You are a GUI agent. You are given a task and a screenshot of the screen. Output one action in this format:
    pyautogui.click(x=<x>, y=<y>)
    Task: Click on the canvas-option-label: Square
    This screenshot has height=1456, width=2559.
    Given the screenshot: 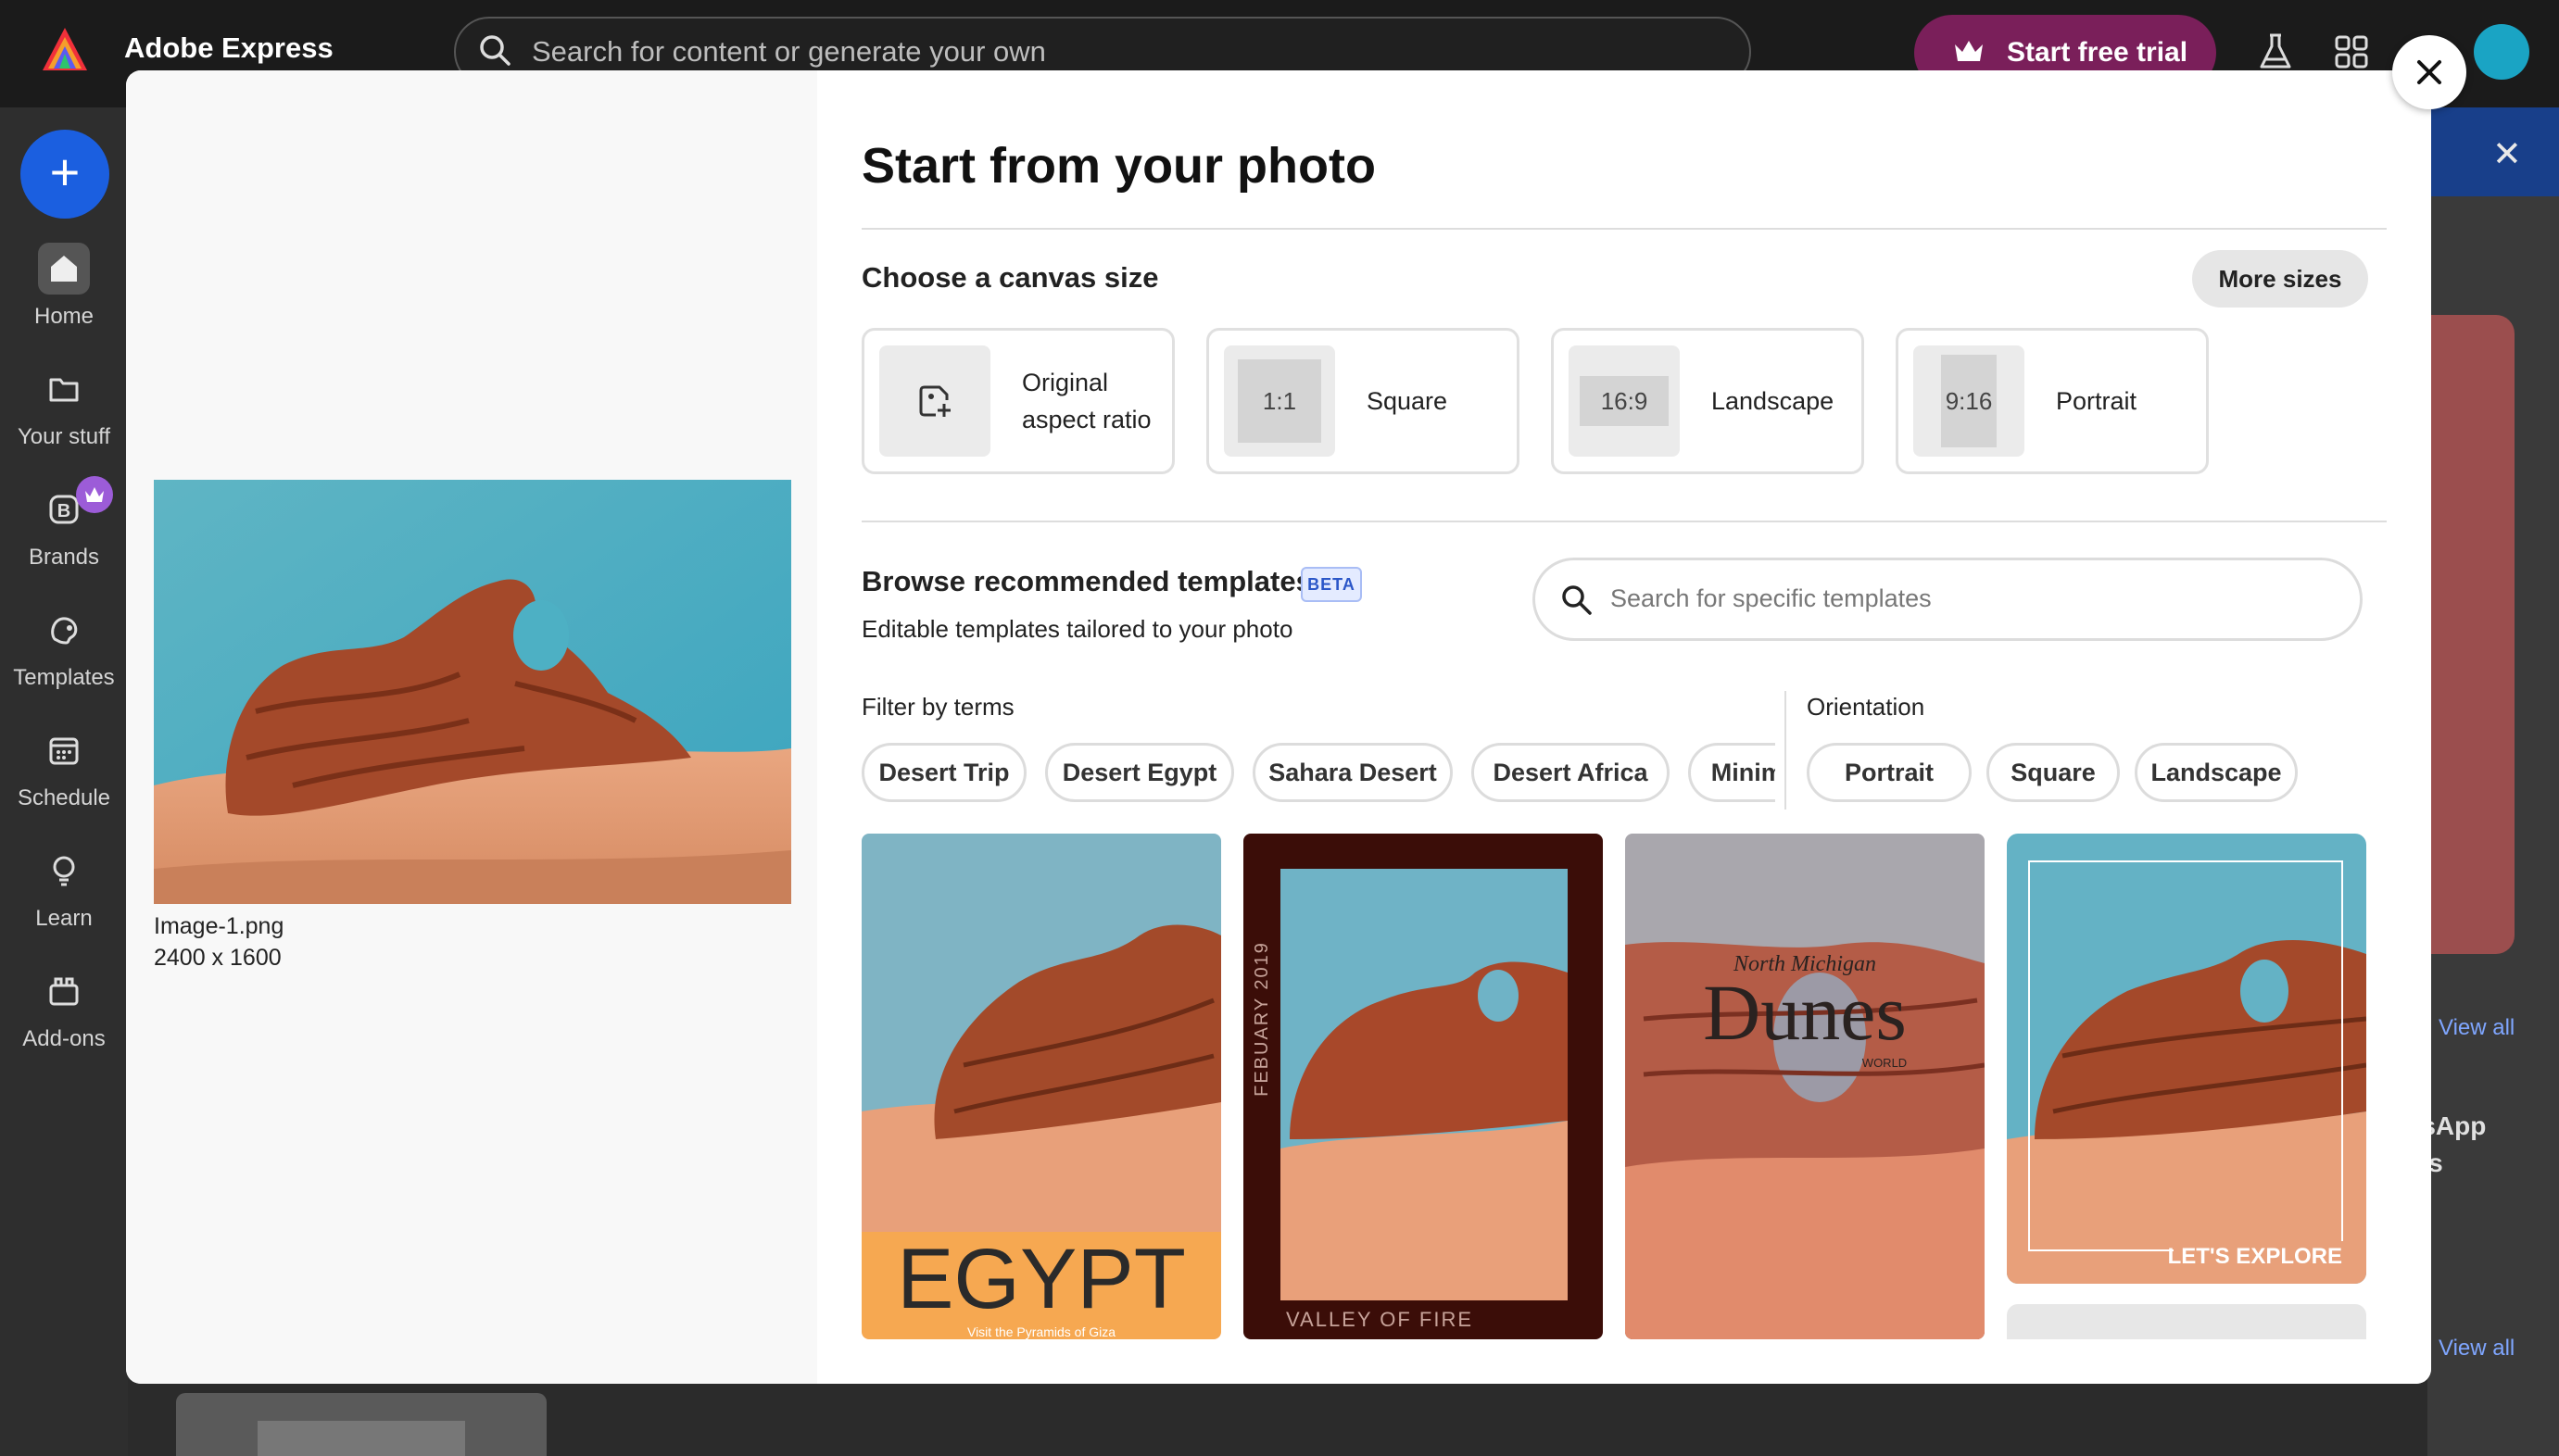 What is the action you would take?
    pyautogui.click(x=1407, y=401)
    